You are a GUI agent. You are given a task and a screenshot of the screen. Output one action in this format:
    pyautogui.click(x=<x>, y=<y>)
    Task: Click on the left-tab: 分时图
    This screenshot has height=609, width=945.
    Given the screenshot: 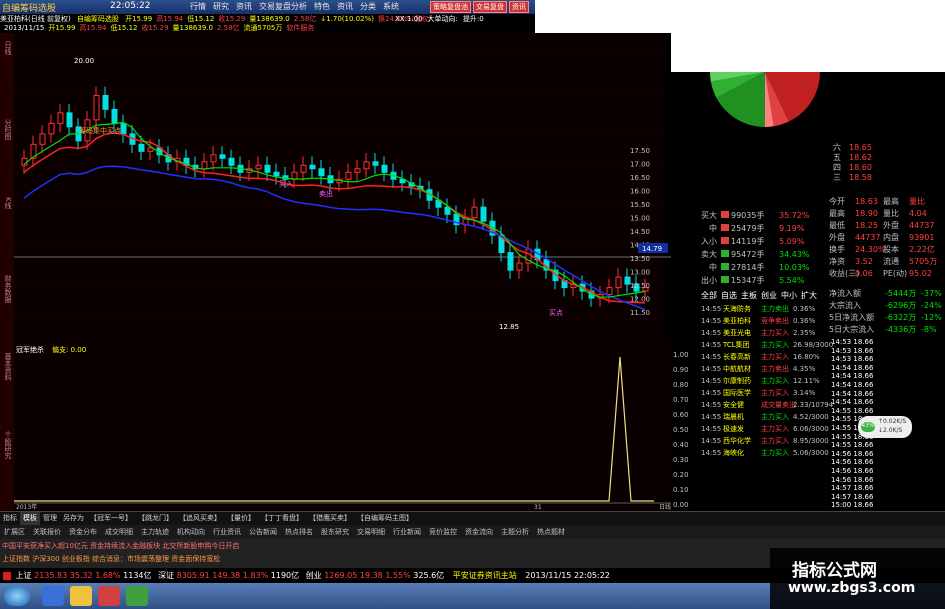 What is the action you would take?
    pyautogui.click(x=7, y=129)
    